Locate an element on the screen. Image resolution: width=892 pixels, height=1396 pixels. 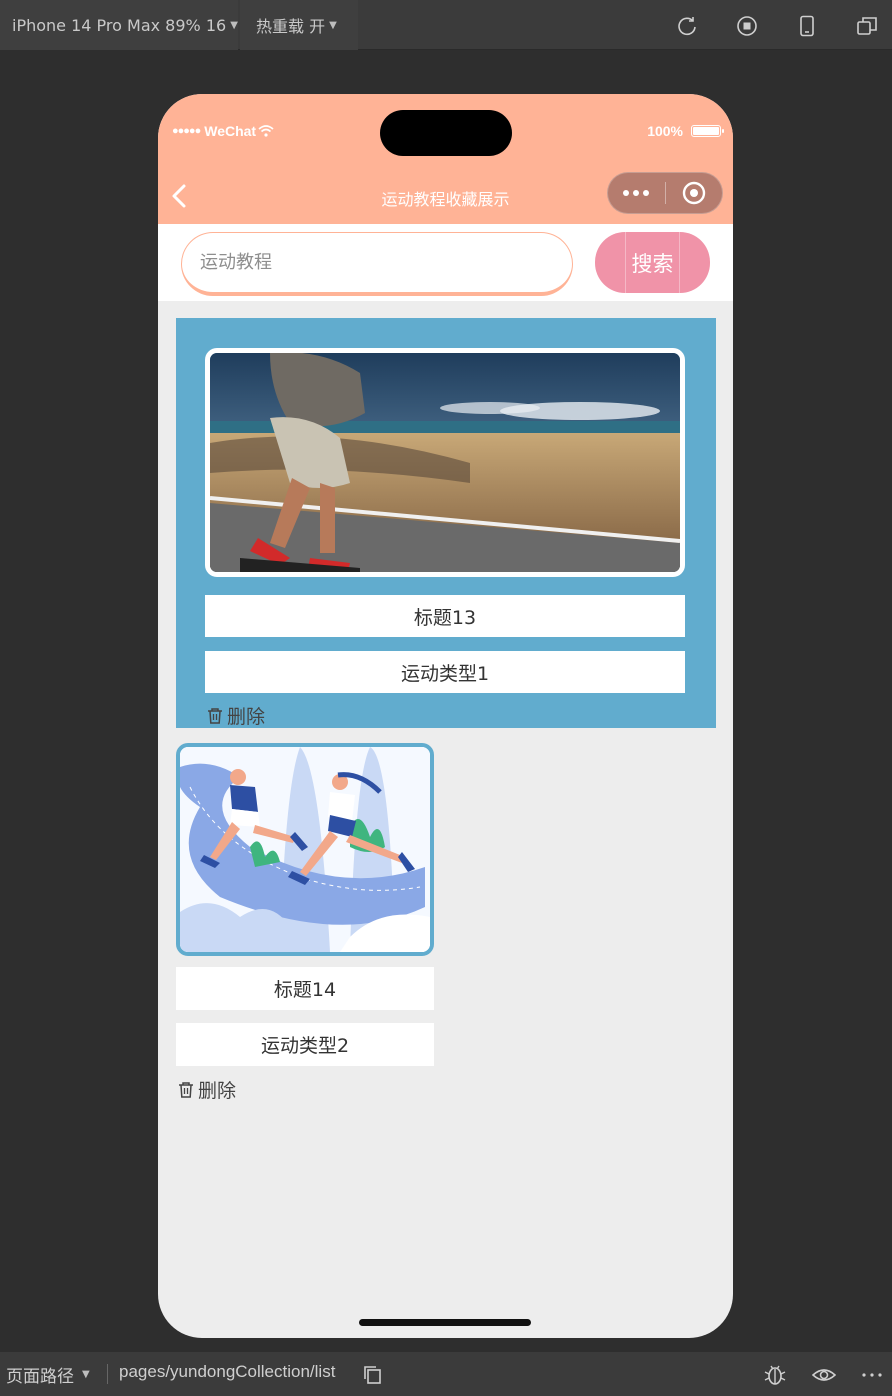
page-path-selector: 页面路径 ▼ is located at coordinates (48, 1374).